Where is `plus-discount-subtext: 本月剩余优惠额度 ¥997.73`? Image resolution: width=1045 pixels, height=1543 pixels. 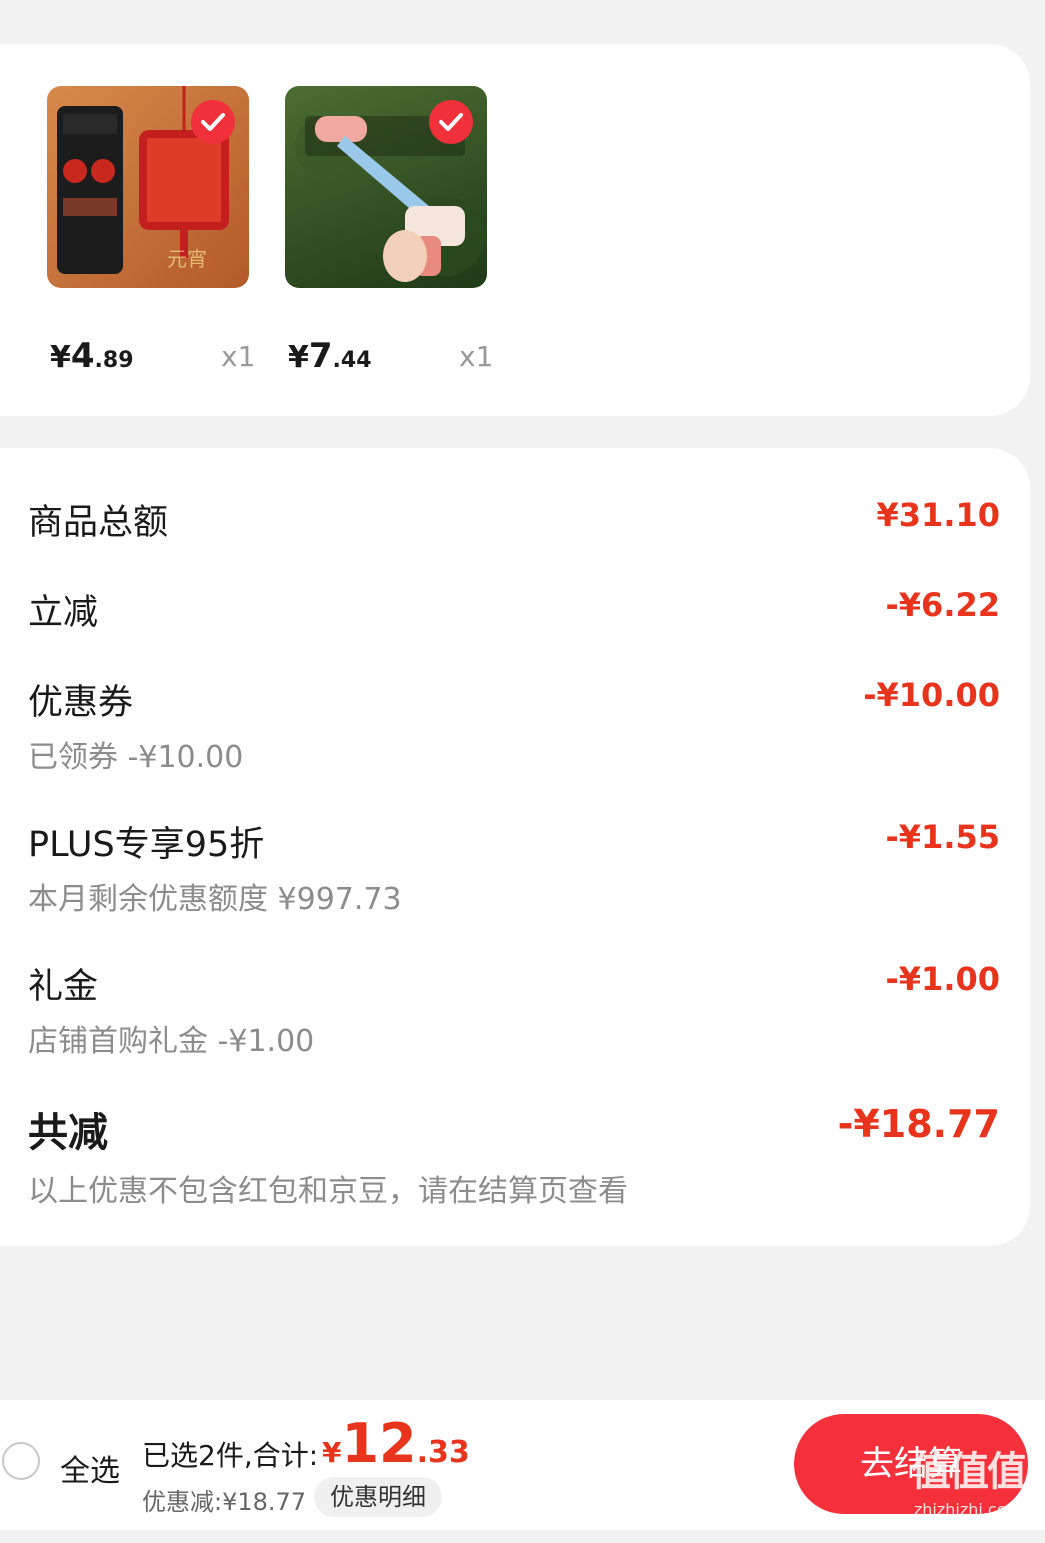 plus-discount-subtext: 本月剩余优惠额度 ¥997.73 is located at coordinates (215, 899).